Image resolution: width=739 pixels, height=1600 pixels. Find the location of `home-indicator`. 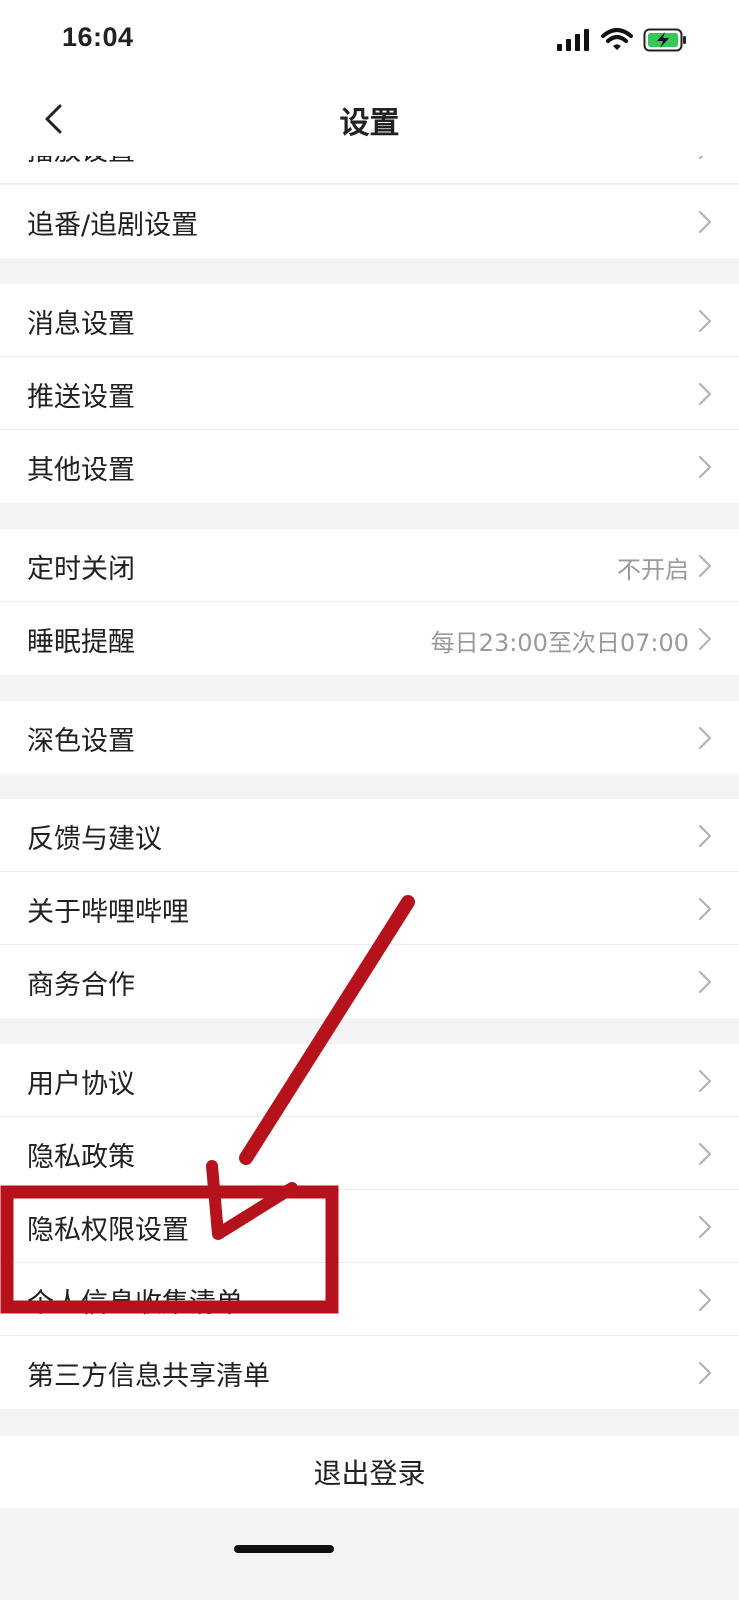

home-indicator is located at coordinates (284, 1549).